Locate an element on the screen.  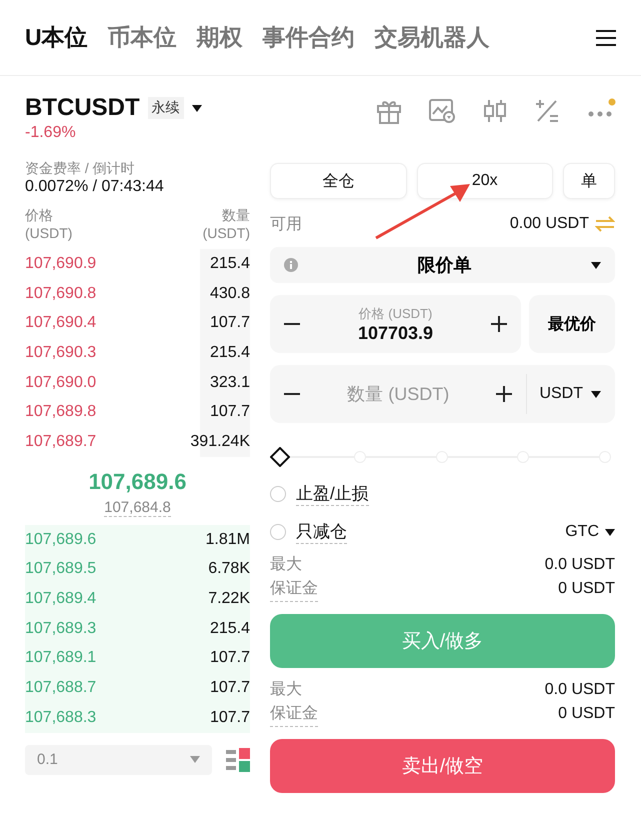
bid-price: 107,689.3 is located at coordinates (60, 629).